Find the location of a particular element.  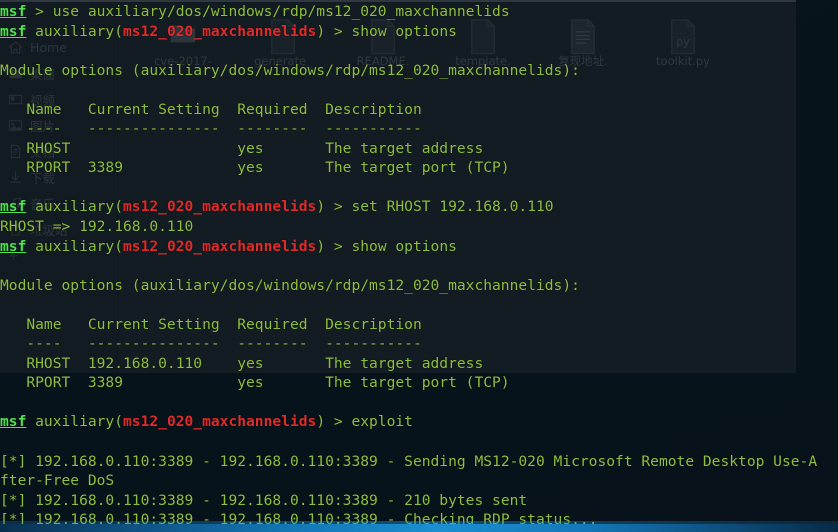

taskbar is located at coordinates (419, 528).